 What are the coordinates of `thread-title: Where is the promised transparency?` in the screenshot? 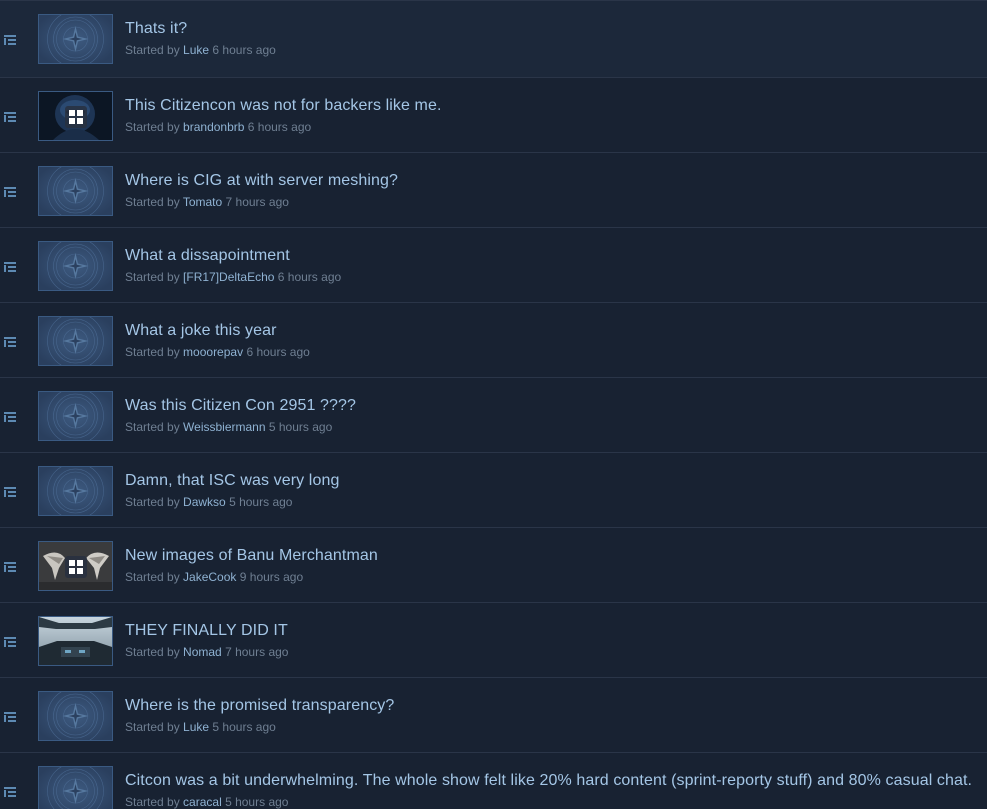 It's located at (259, 706).